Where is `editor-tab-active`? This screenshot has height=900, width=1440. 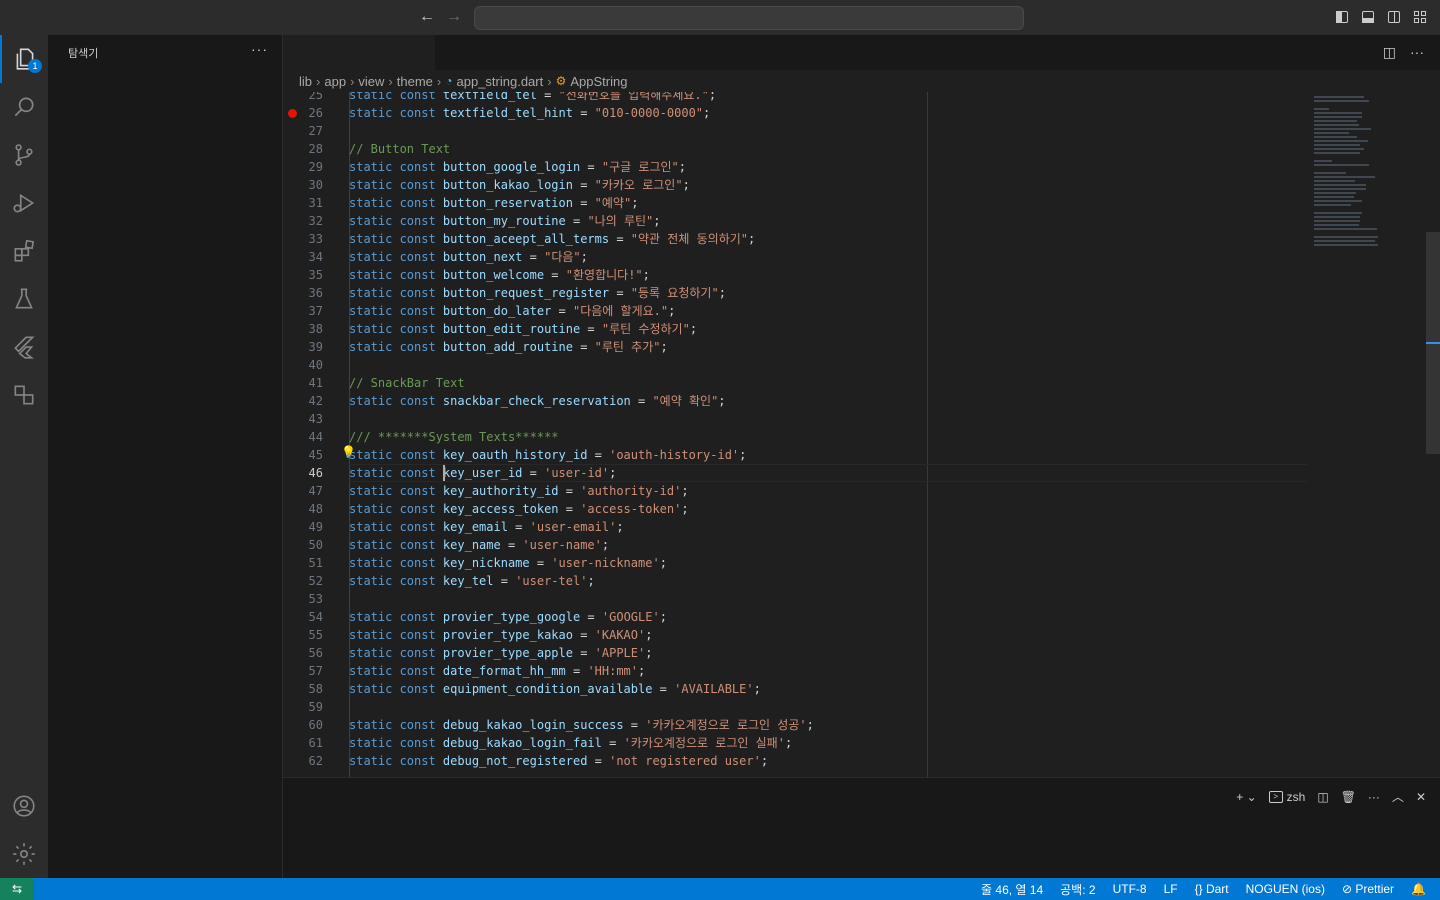 editor-tab-active is located at coordinates (359, 52).